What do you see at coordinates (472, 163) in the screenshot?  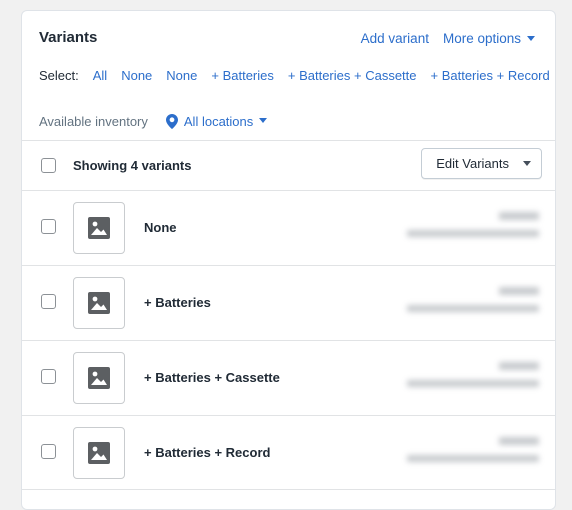 I see `edit-variants-label: Edit Variants` at bounding box center [472, 163].